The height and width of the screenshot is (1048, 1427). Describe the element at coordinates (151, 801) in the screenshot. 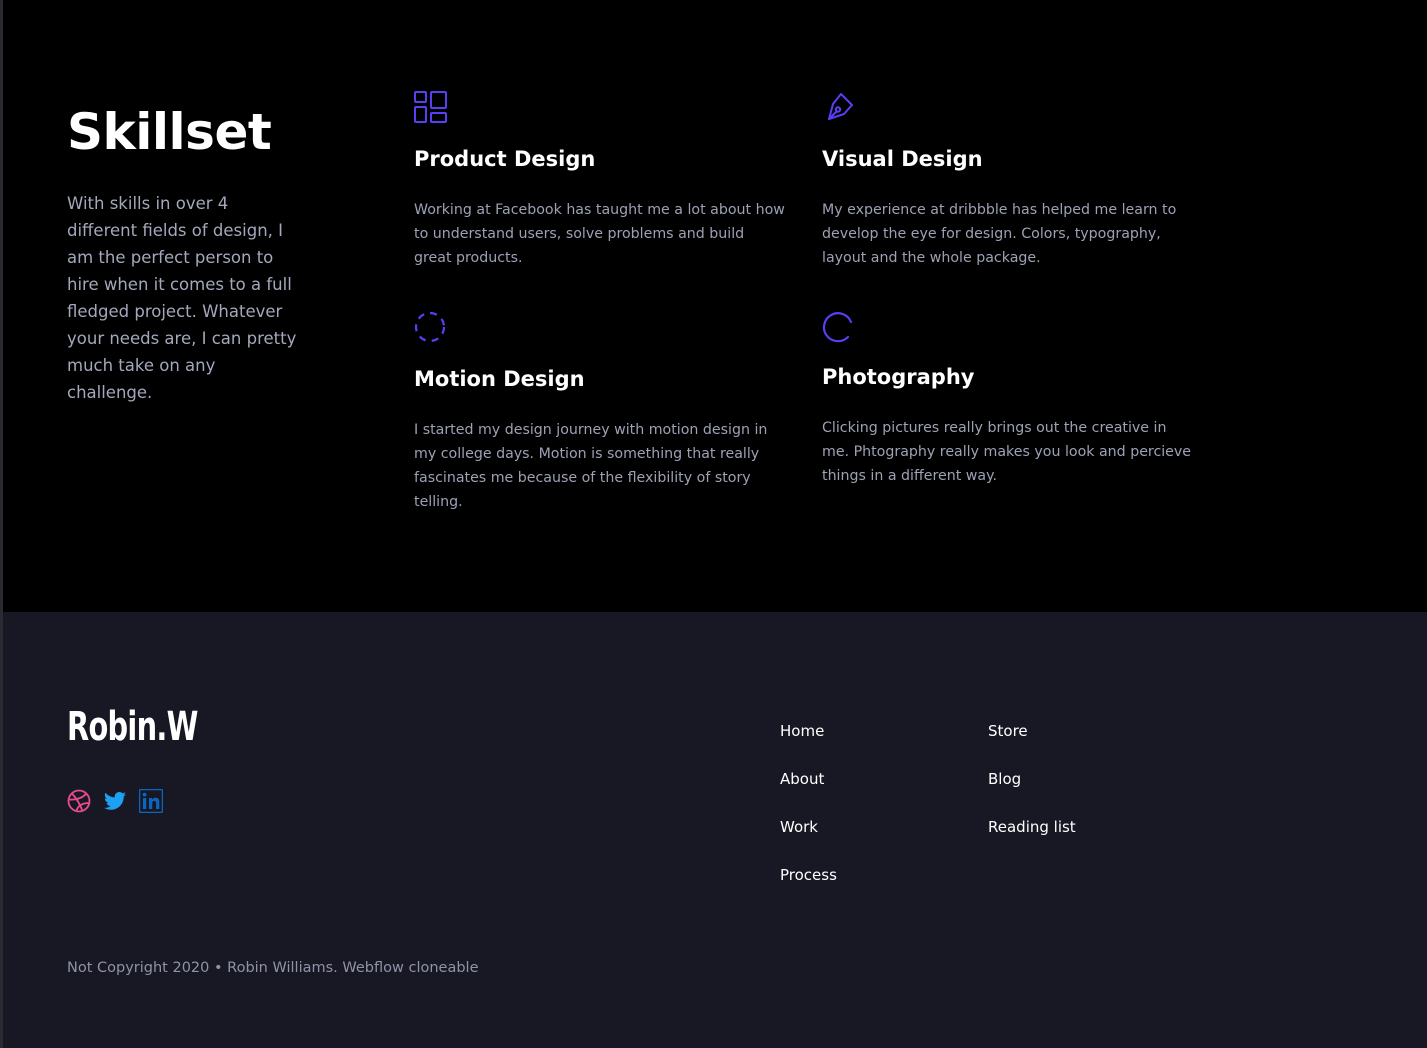

I see `linkedin-icon` at that location.